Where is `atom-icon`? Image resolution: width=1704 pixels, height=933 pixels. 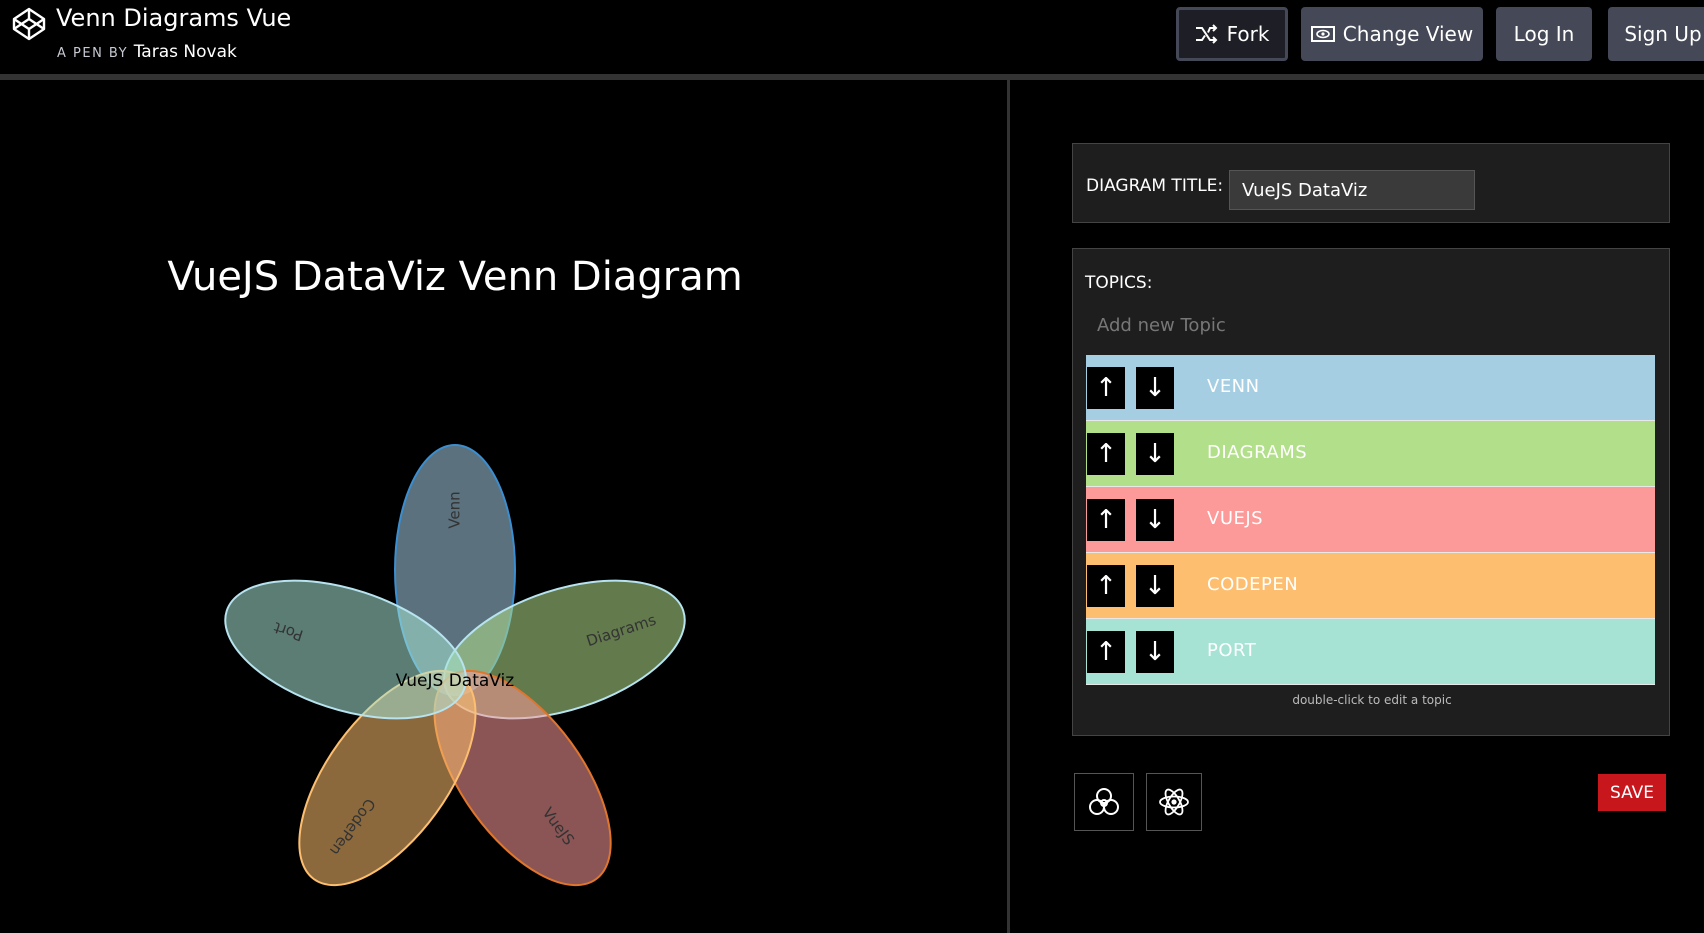 atom-icon is located at coordinates (1174, 802).